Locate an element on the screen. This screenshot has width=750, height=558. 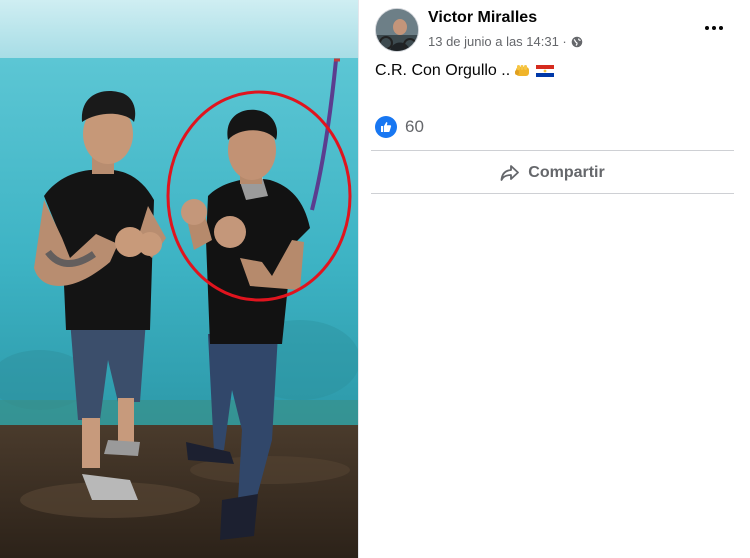
post-author-name: Victor Miralles is located at coordinates (482, 18).